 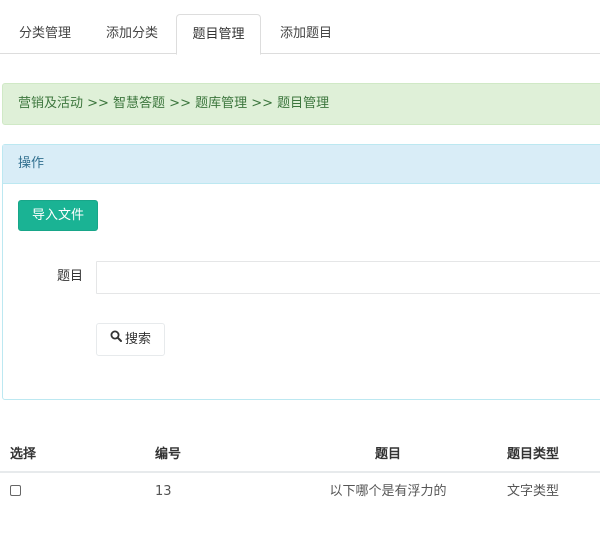 What do you see at coordinates (348, 277) in the screenshot?
I see `question-input` at bounding box center [348, 277].